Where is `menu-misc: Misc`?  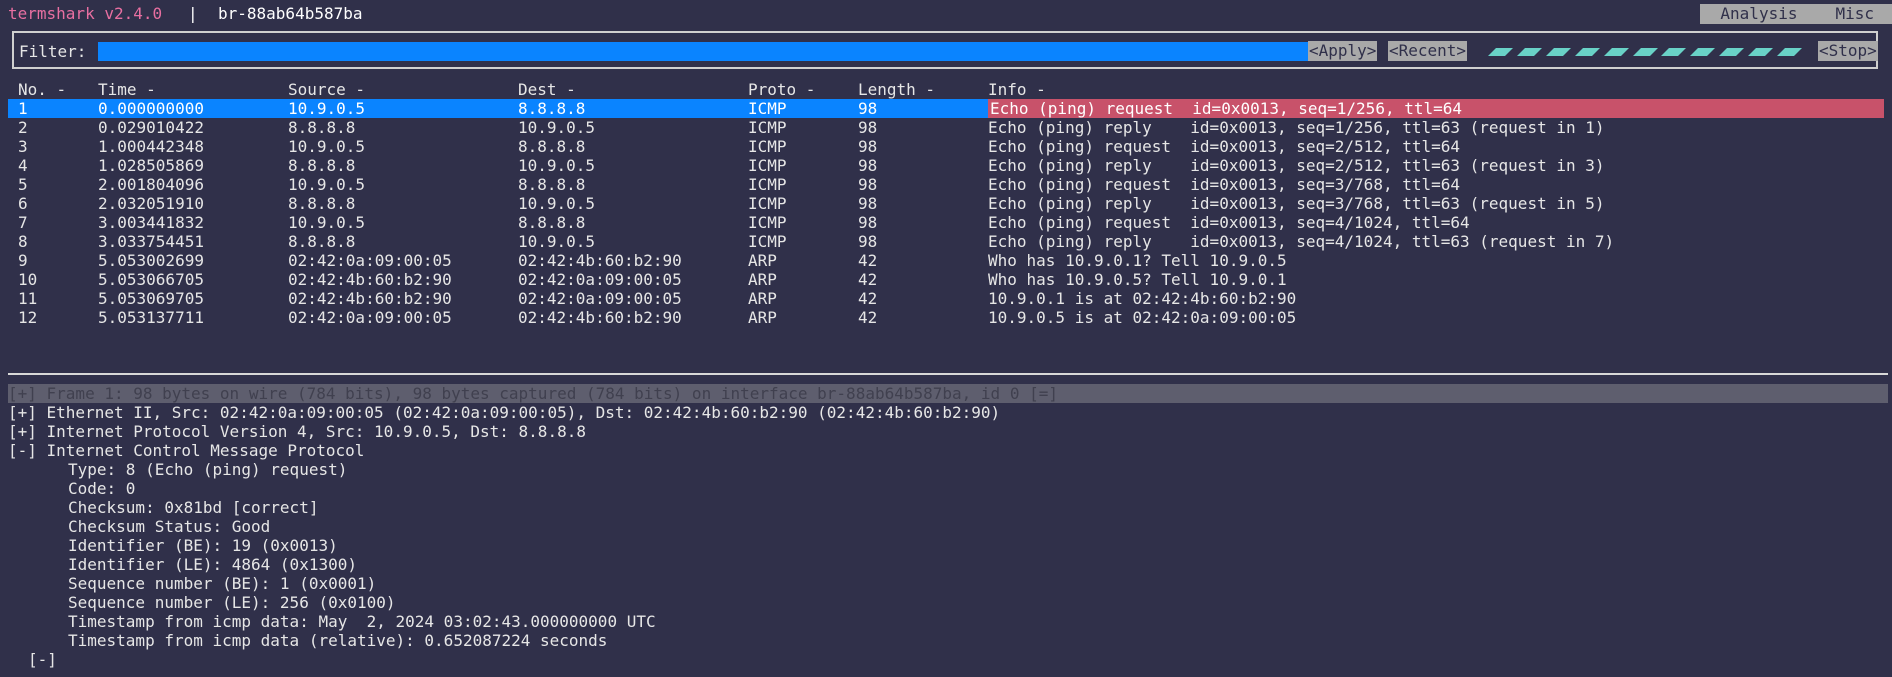
menu-misc: Misc is located at coordinates (1853, 14).